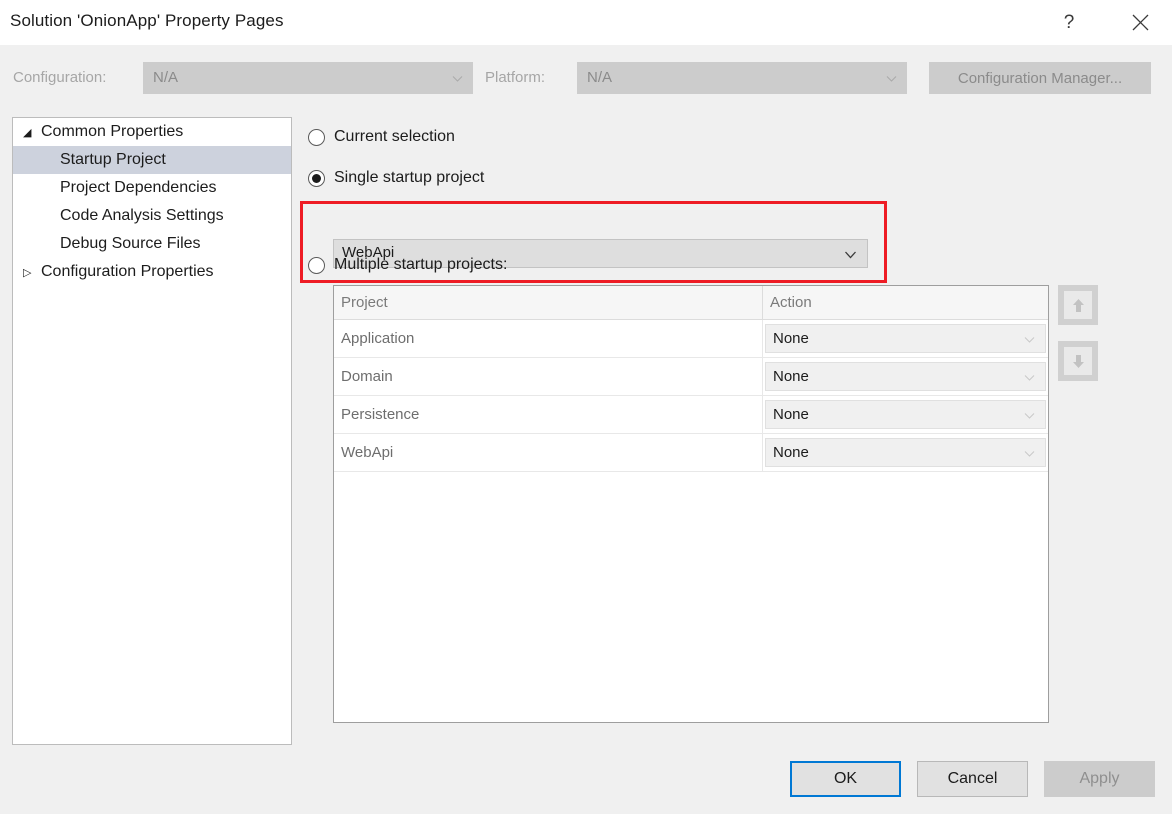  I want to click on ok-button: OK, so click(845, 779).